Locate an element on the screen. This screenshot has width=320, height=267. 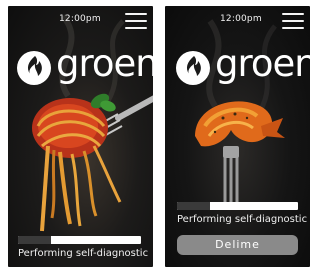
delime-button: Delime is located at coordinates (237, 245).